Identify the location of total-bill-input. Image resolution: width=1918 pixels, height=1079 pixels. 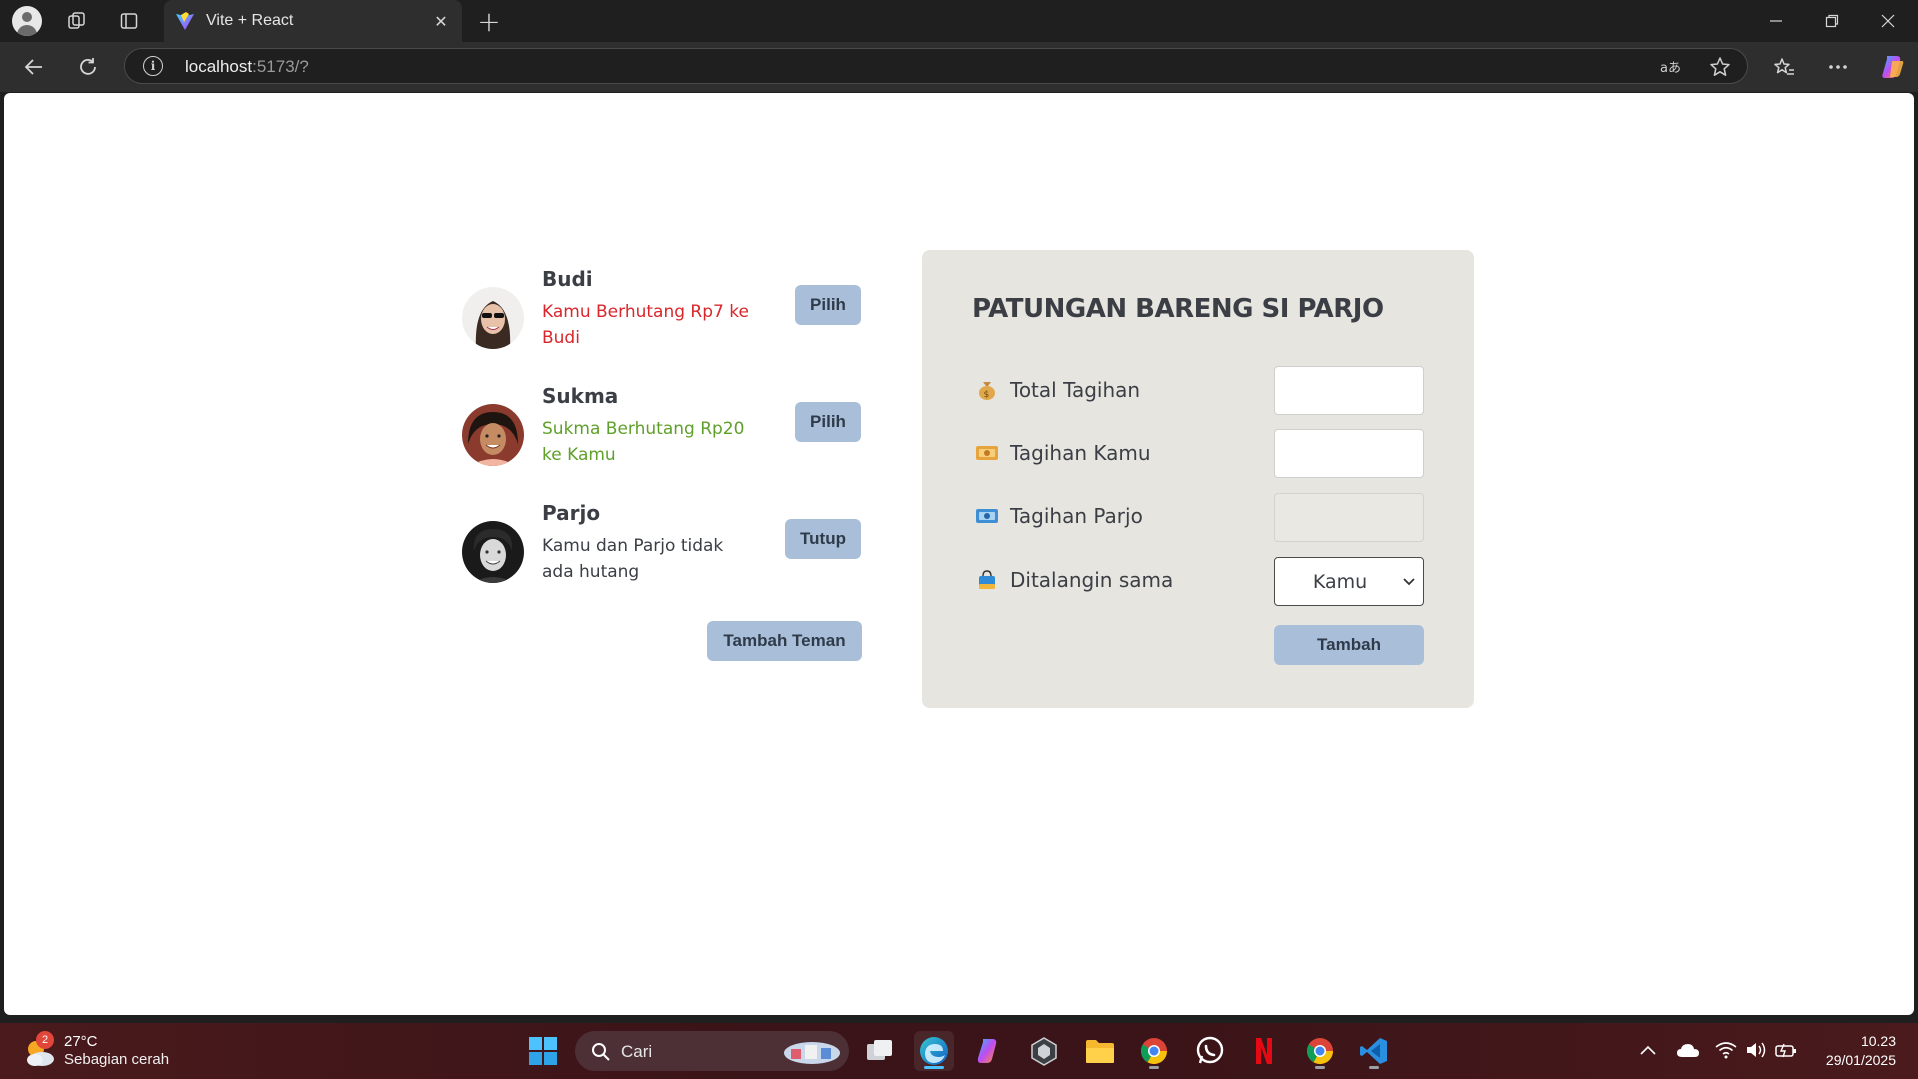
(1349, 390).